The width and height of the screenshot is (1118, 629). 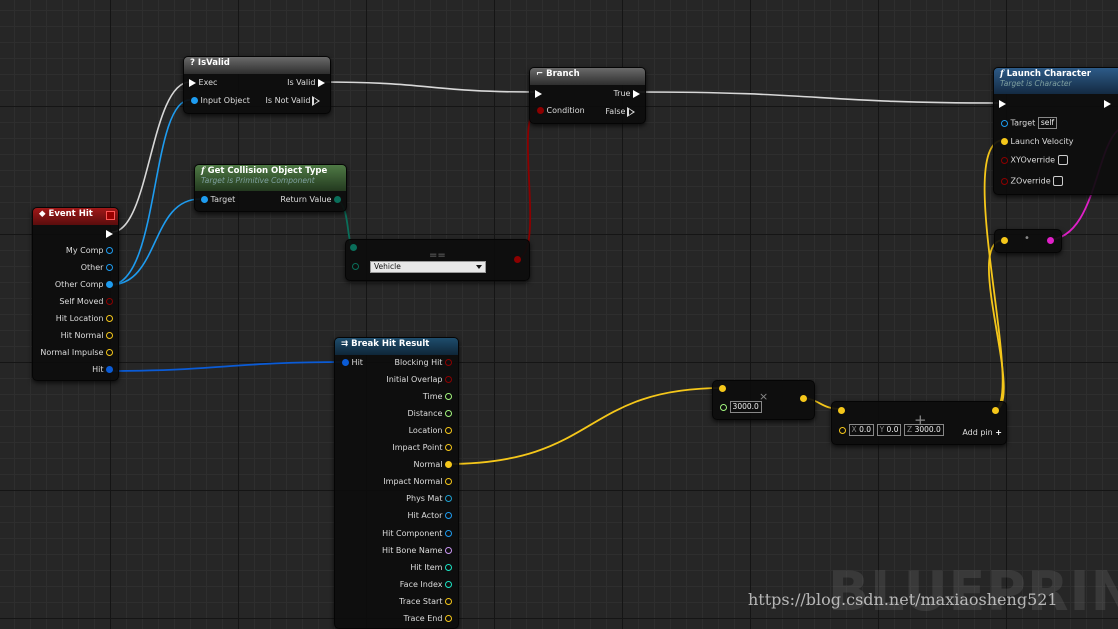 What do you see at coordinates (213, 63) in the screenshot?
I see `isvalid-title: IsValid` at bounding box center [213, 63].